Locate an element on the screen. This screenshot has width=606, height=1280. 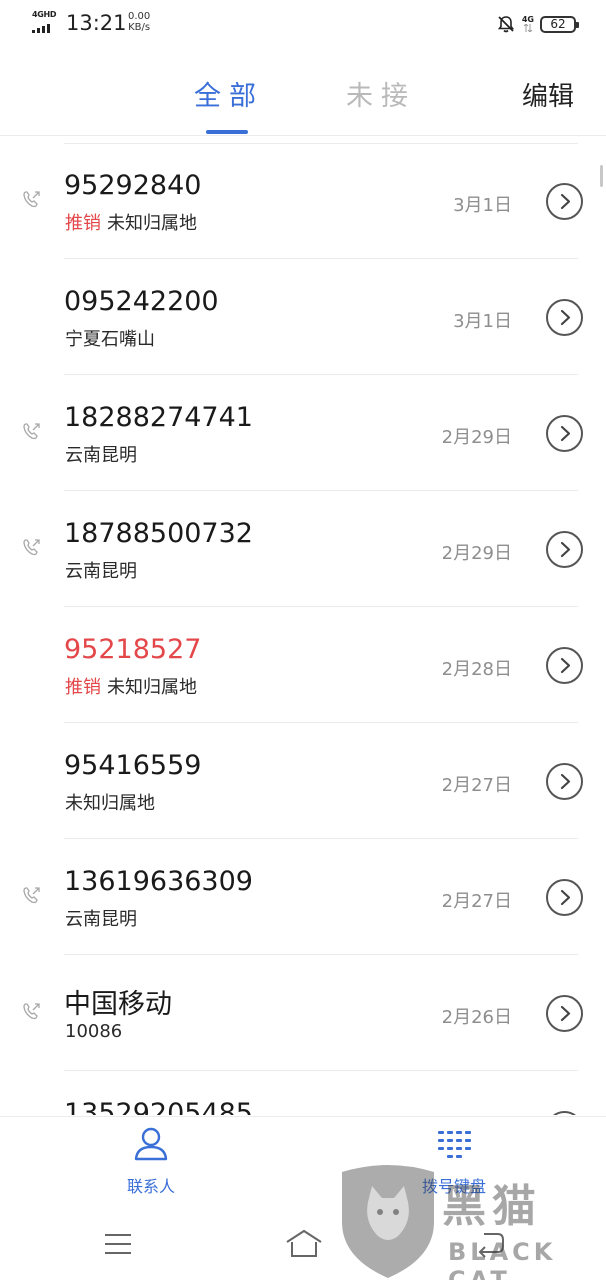
call-number: 13529205485 is located at coordinates (158, 1106).